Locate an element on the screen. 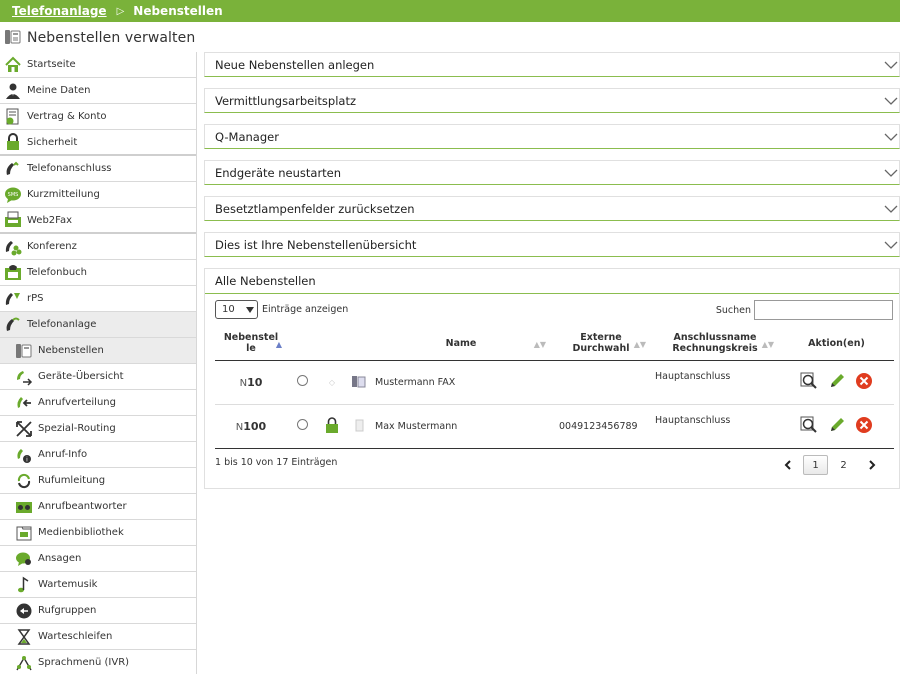  contract-icon is located at coordinates (13, 117).